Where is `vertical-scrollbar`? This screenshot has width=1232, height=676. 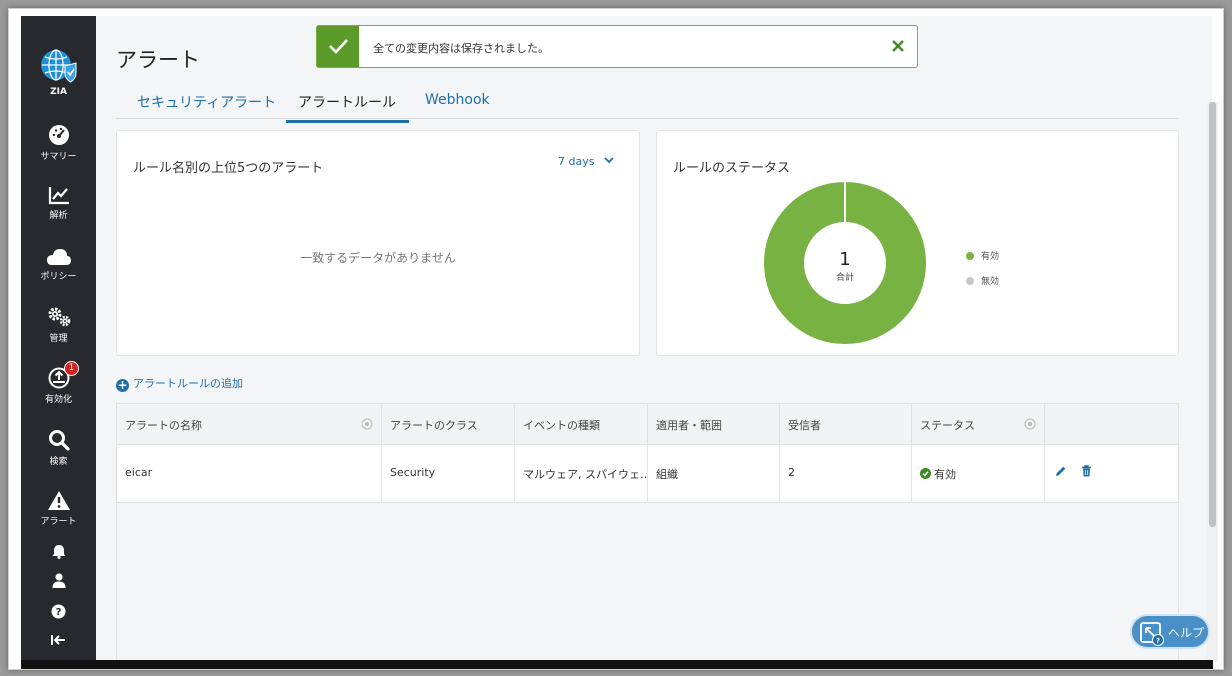 vertical-scrollbar is located at coordinates (1212, 382).